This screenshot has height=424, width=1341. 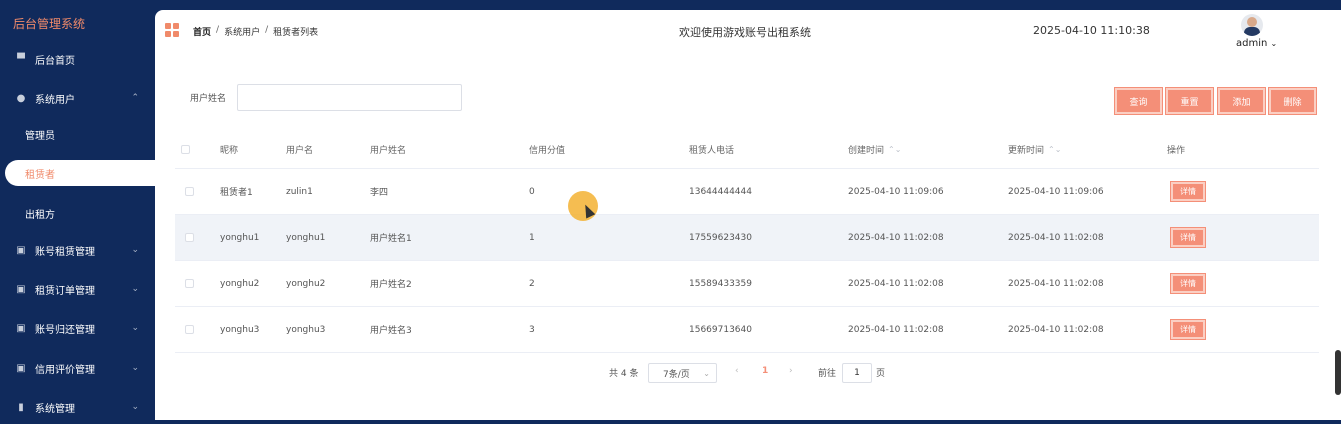 What do you see at coordinates (391, 285) in the screenshot?
I see `cell-realname: 用户姓名2` at bounding box center [391, 285].